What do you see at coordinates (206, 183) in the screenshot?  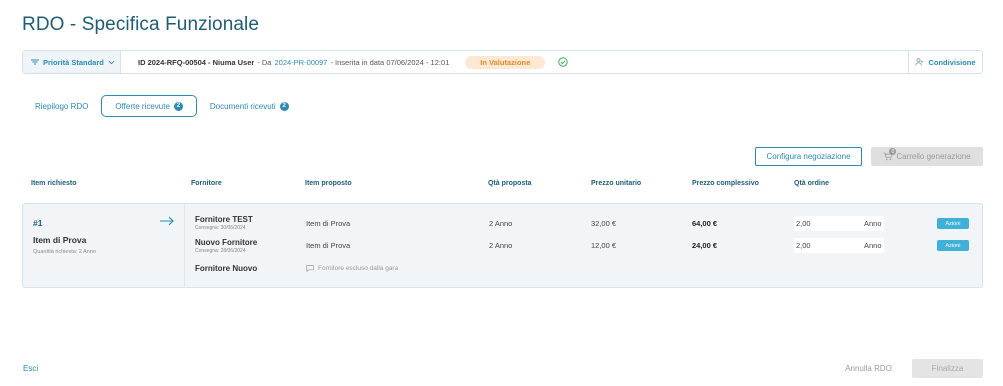 I see `column-header: Fornitore` at bounding box center [206, 183].